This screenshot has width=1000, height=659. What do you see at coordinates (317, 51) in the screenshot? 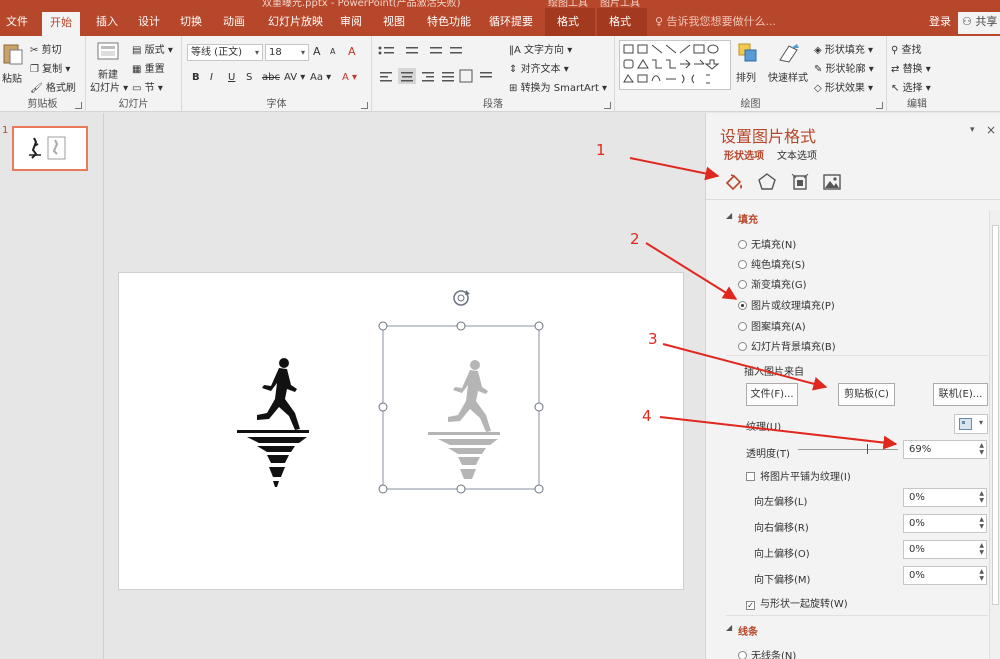
I see `grow-font-button: A` at bounding box center [317, 51].